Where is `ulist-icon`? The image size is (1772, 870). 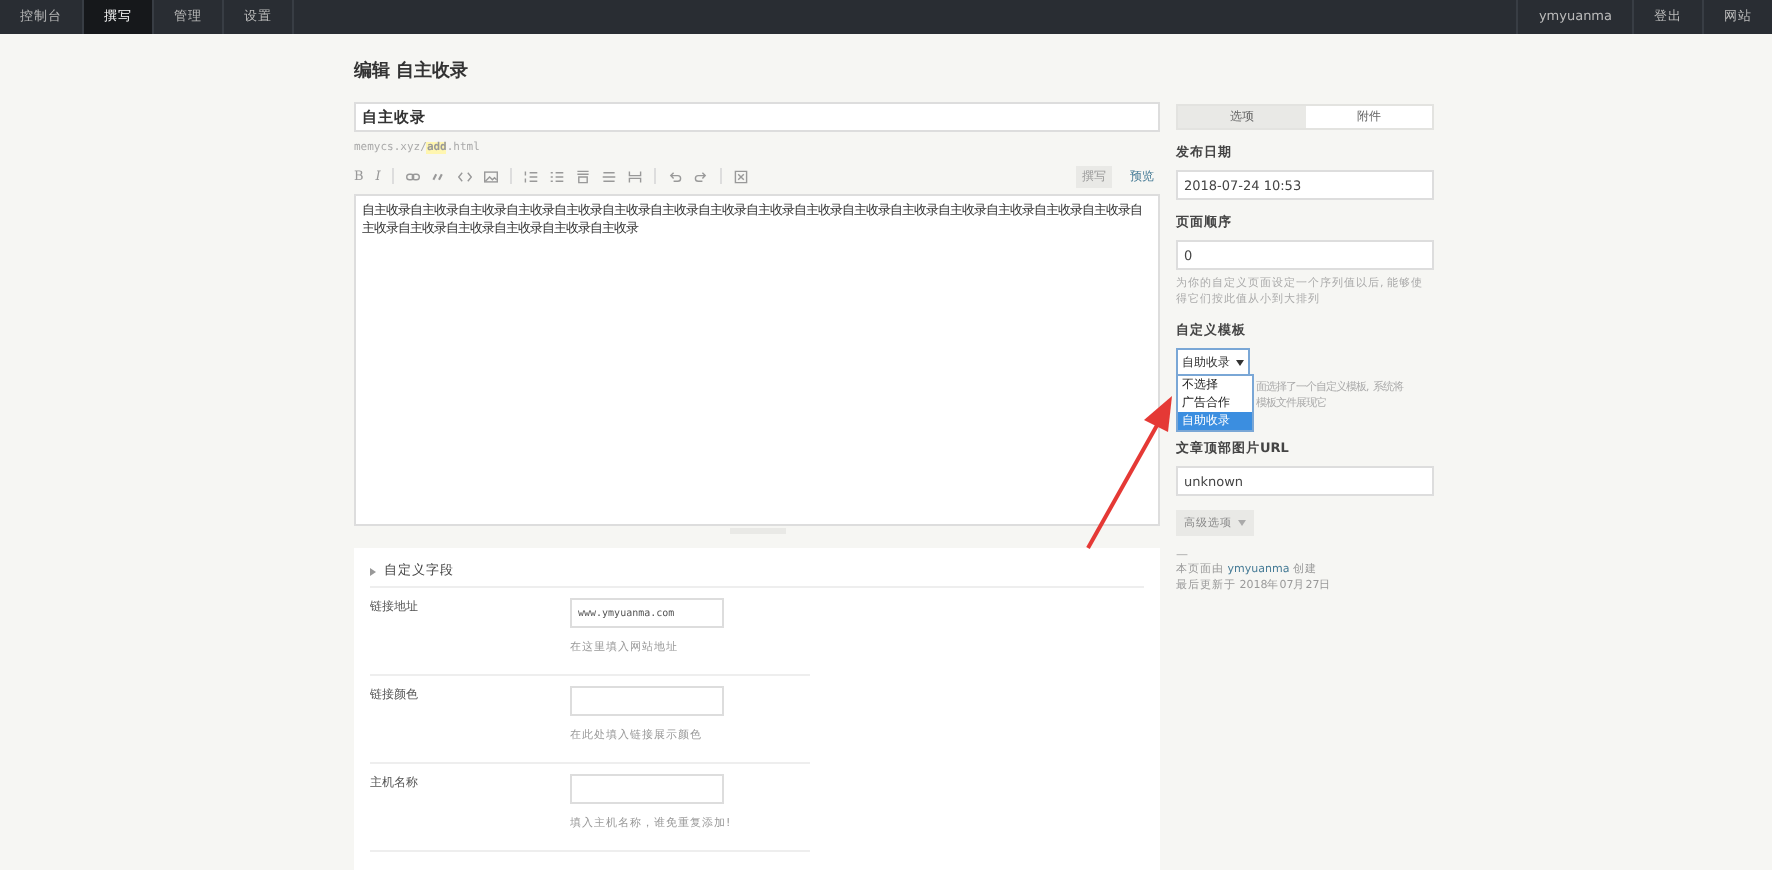
ulist-icon is located at coordinates (557, 176).